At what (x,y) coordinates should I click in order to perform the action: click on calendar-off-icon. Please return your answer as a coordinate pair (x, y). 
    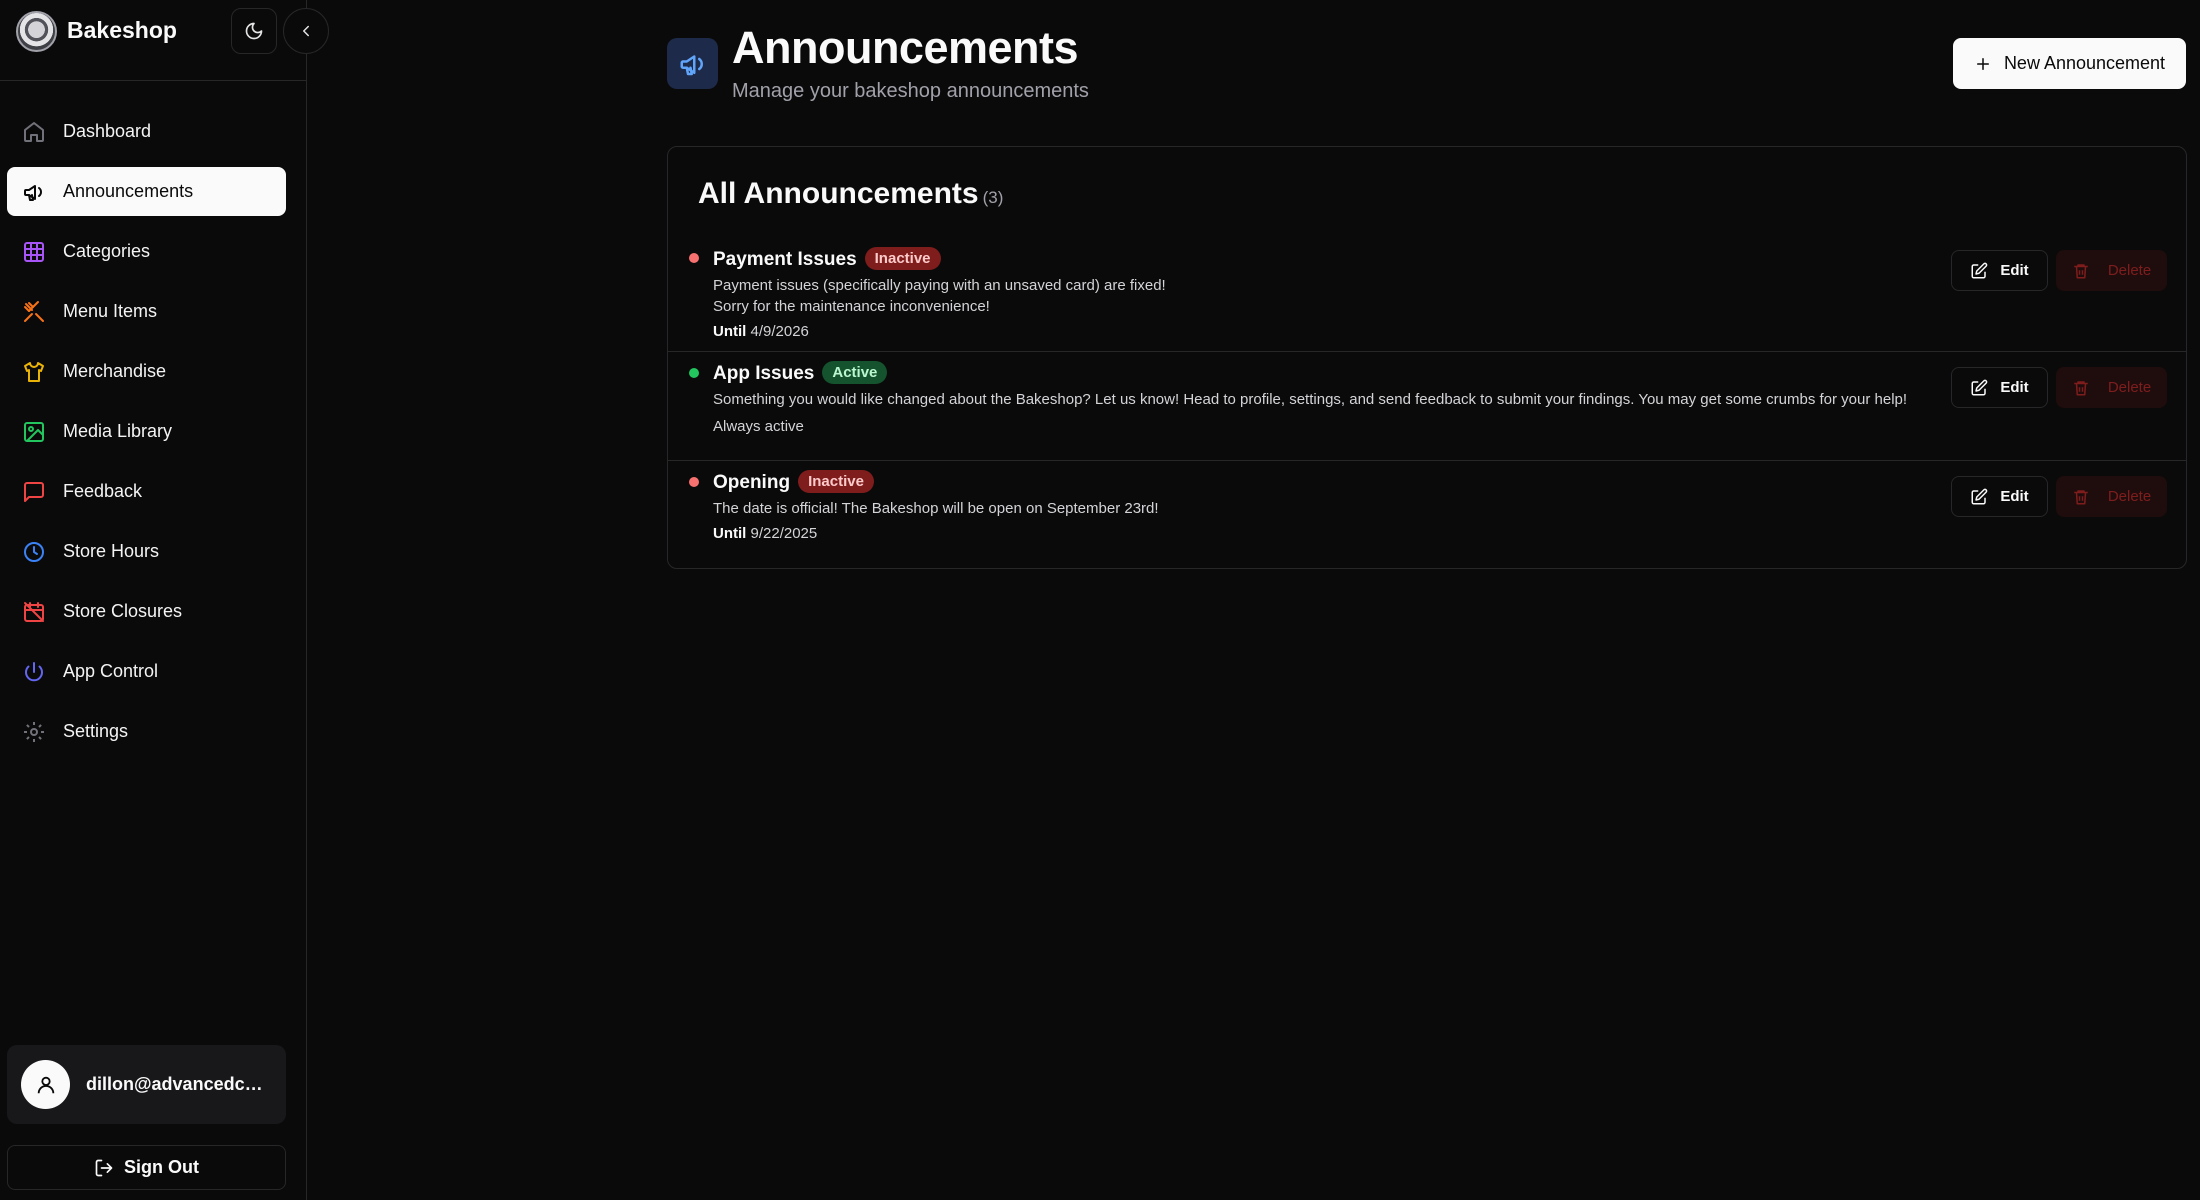
    Looking at the image, I should click on (34, 612).